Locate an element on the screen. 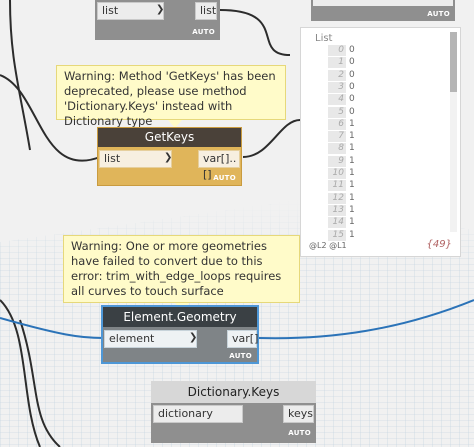 This screenshot has height=447, width=474. top-right-node-port-strip is located at coordinates (383, 3).